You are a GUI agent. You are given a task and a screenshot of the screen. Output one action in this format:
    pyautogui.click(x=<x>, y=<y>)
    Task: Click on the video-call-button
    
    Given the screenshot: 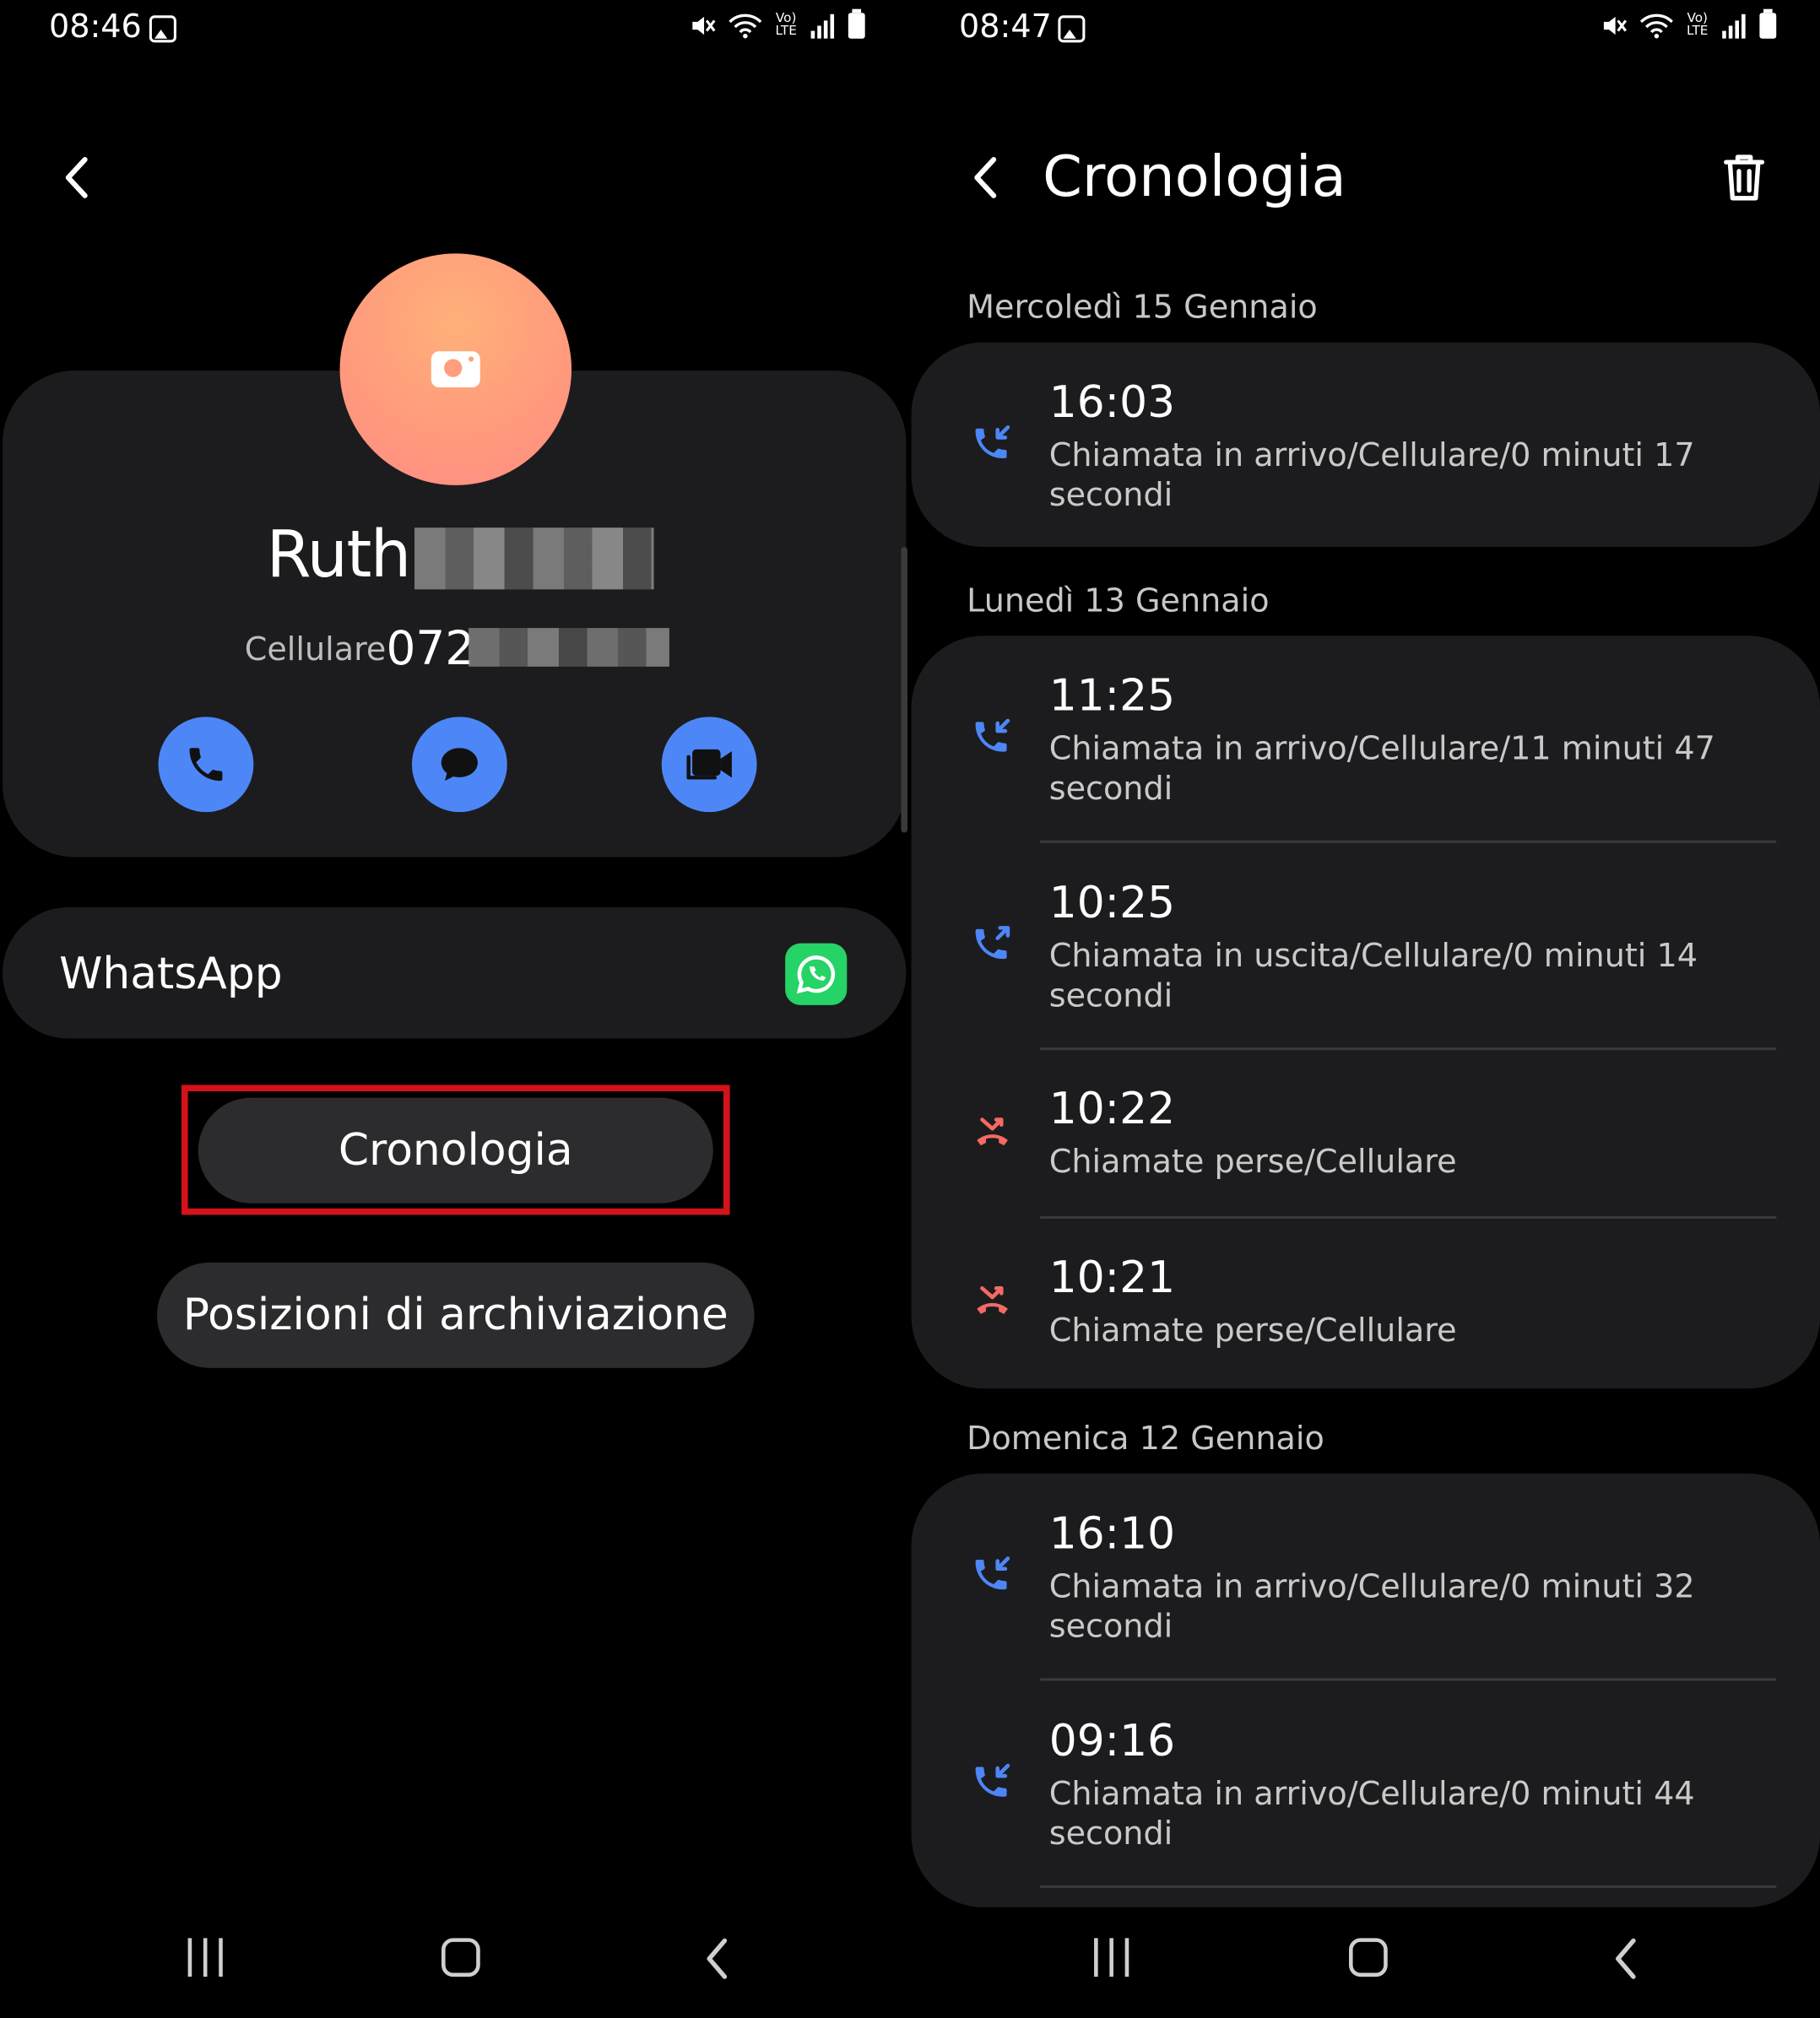 What is the action you would take?
    pyautogui.click(x=709, y=765)
    